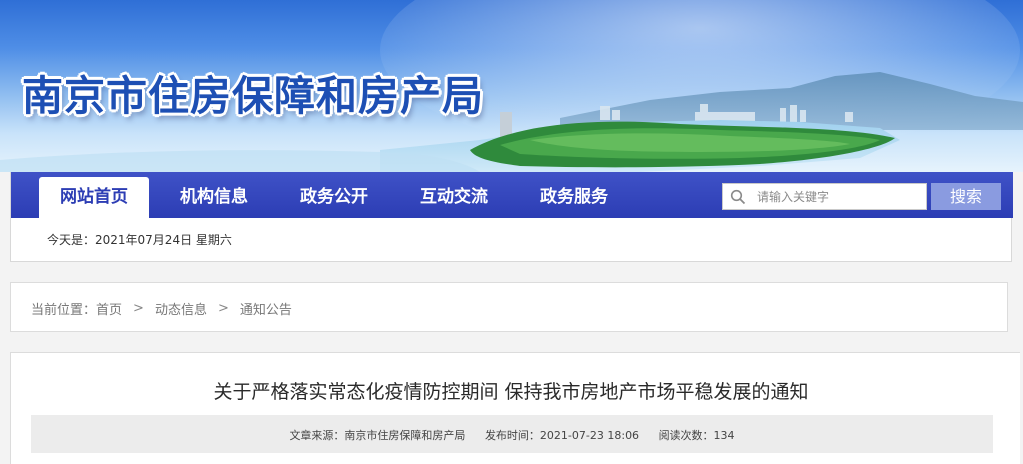 The image size is (1023, 464). I want to click on article-publish-time: 发布时间：2021-07-23 18:06, so click(562, 435).